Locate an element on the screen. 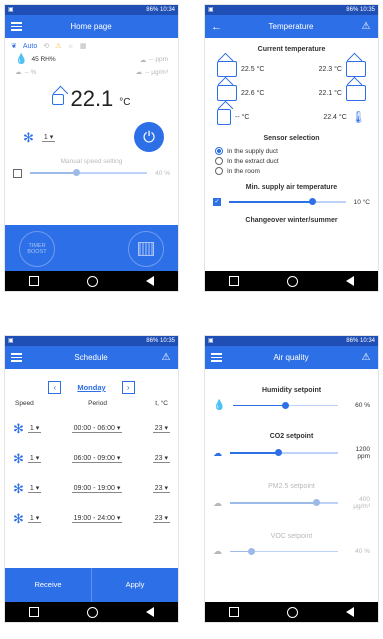 This screenshot has width=383, height=639. period-dropdown: 00:00 - 06:00 ▾ is located at coordinates (97, 428).